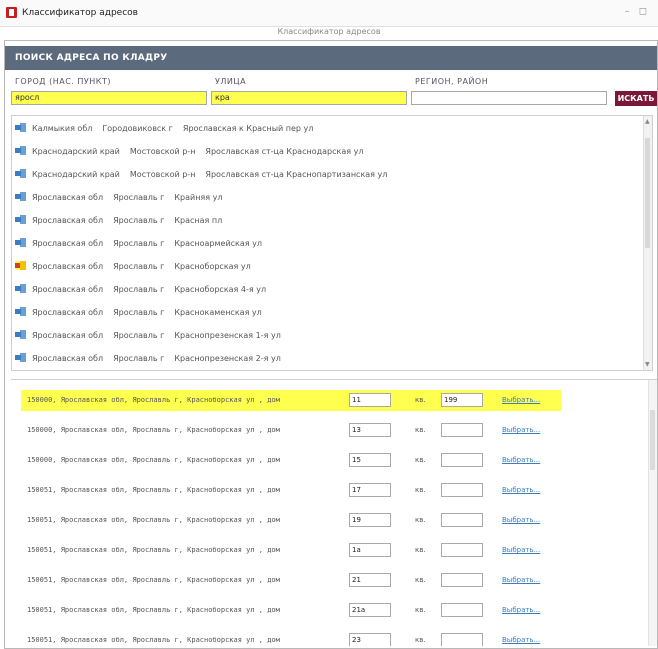 This screenshot has height=649, width=658. What do you see at coordinates (63, 81) in the screenshot?
I see `city-label: ГОРОД (НАС. ПУНКТ)` at bounding box center [63, 81].